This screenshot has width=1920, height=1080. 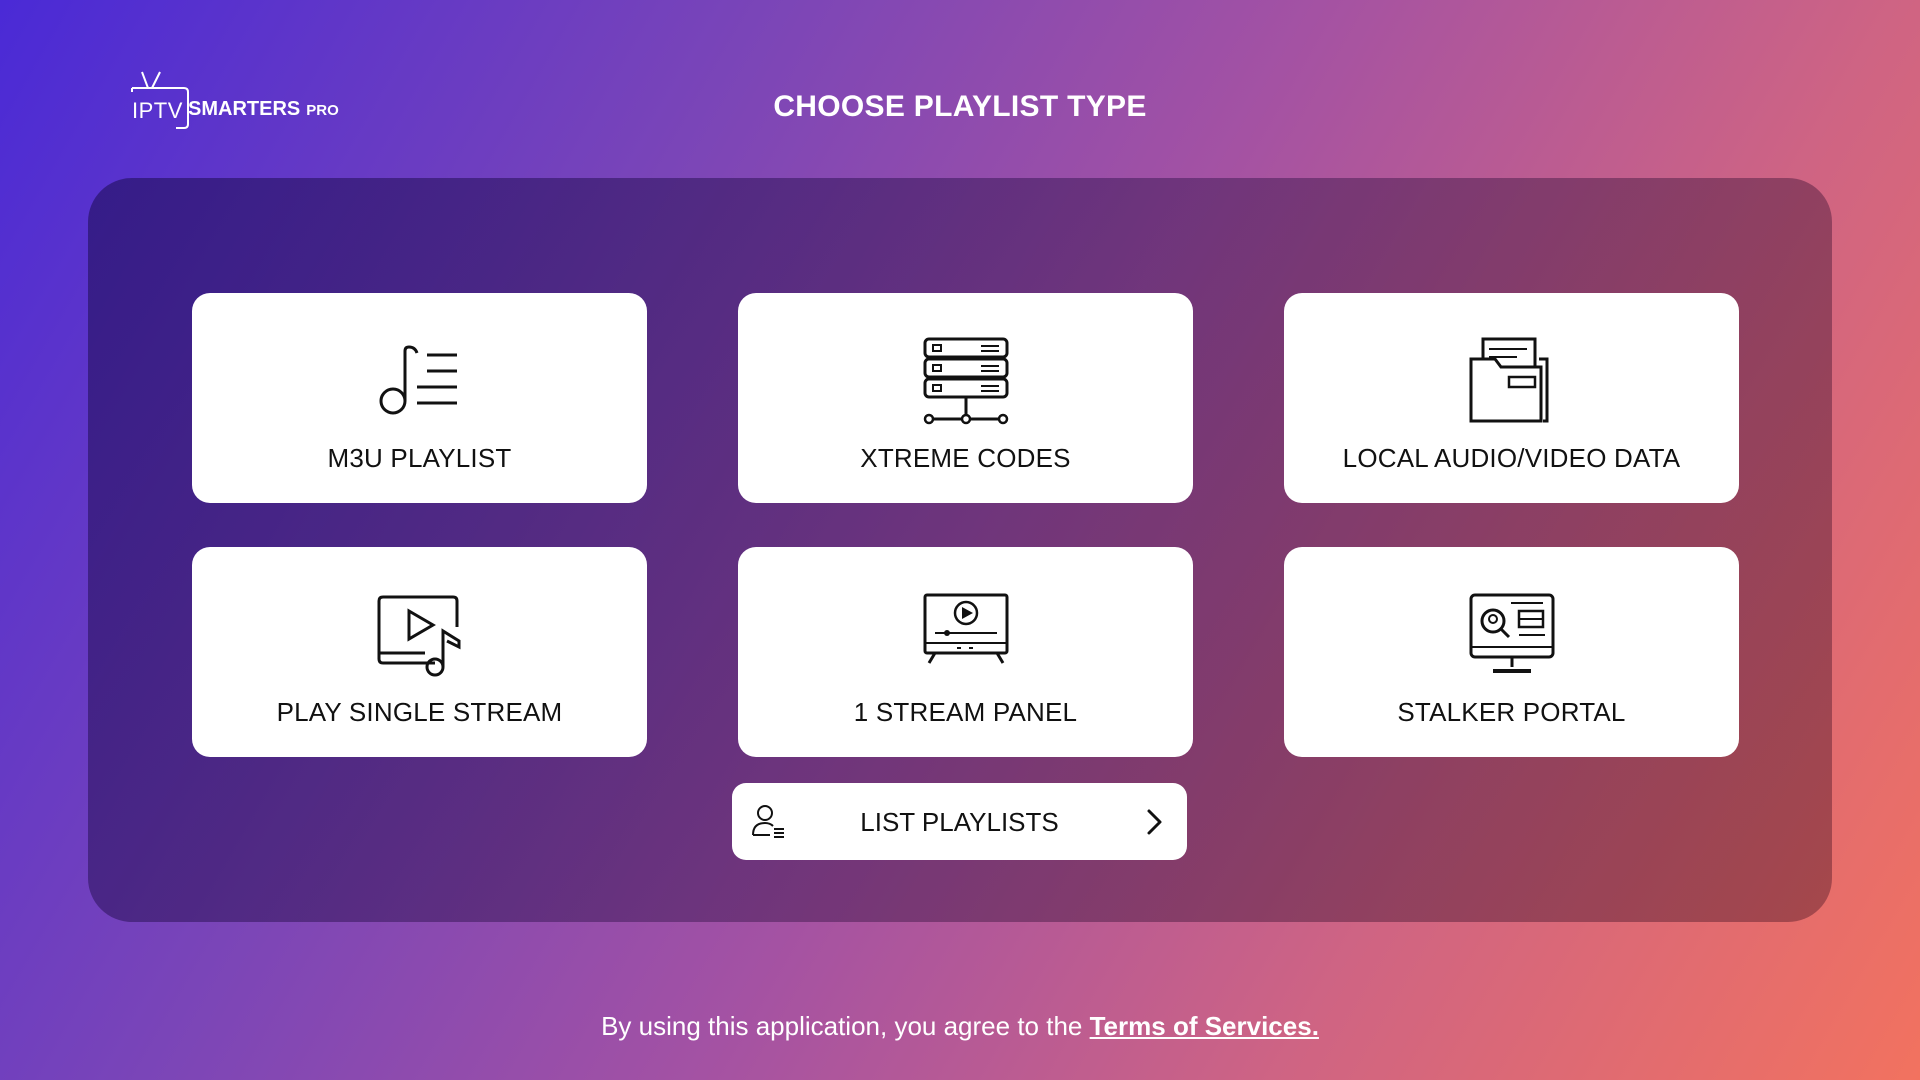 I want to click on list-playlists-button: LIST PLAYLISTS, so click(x=959, y=821).